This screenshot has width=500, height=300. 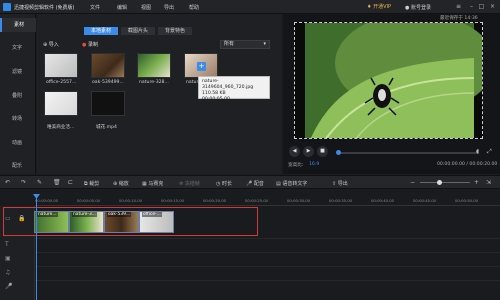 I want to click on sidebar-item-text: 文字, so click(x=18, y=48).